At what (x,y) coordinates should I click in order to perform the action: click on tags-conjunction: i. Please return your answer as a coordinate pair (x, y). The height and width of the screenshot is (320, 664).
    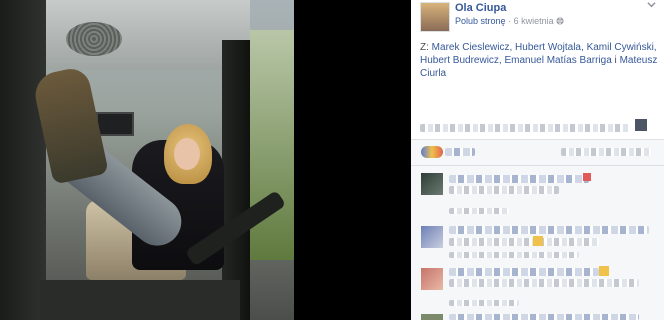
    Looking at the image, I should click on (615, 60).